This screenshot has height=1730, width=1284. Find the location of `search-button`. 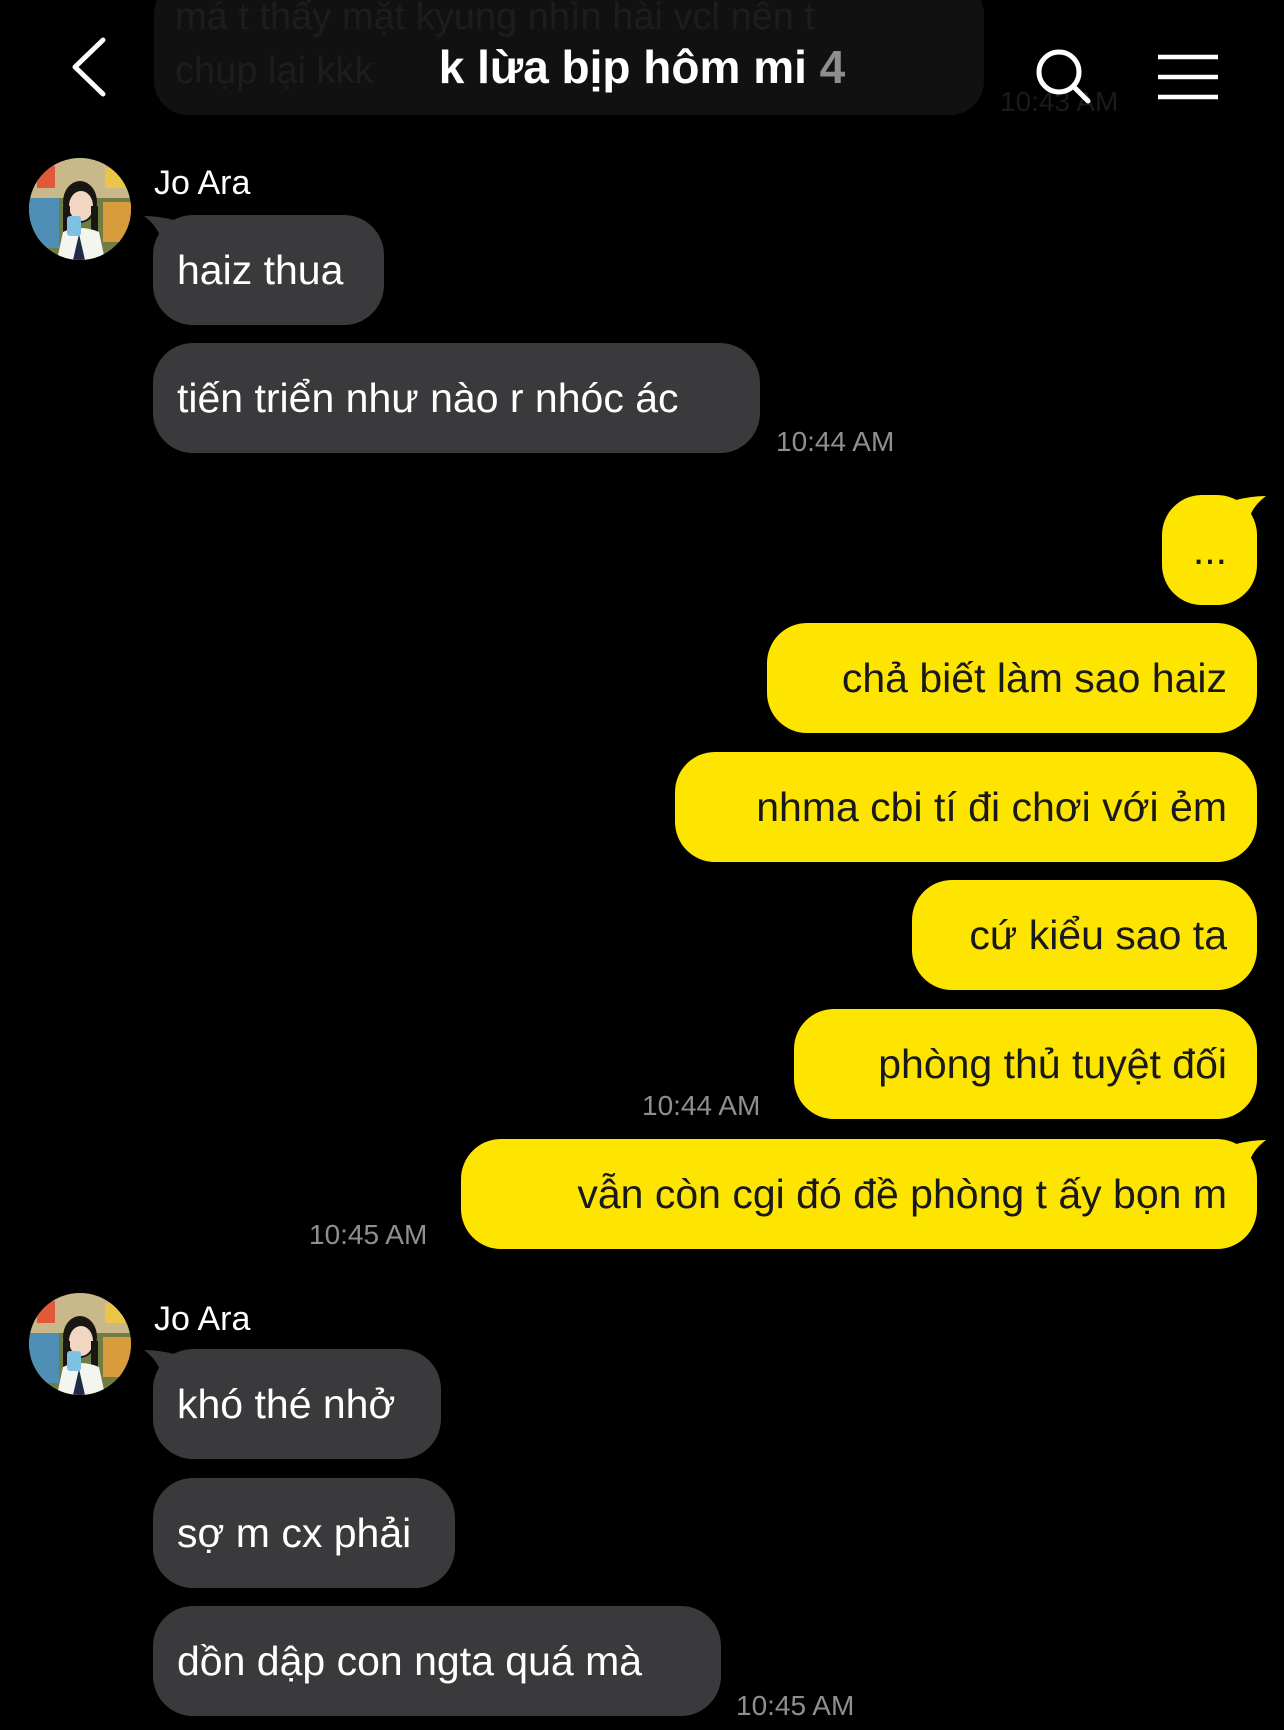

search-button is located at coordinates (1064, 77).